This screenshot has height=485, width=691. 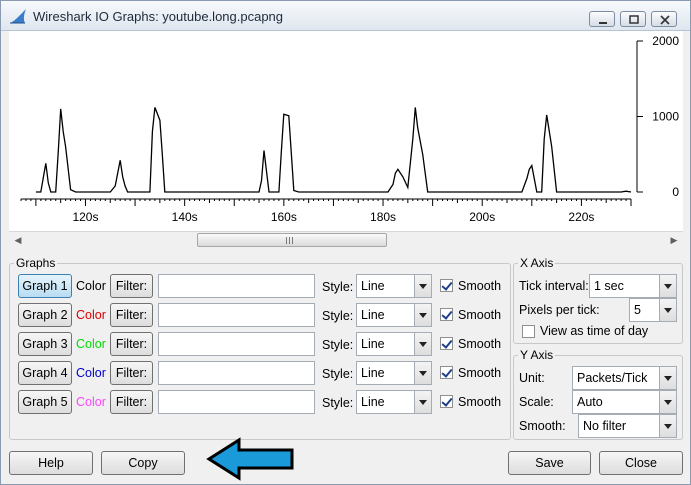 I want to click on save-button: Save, so click(x=549, y=463).